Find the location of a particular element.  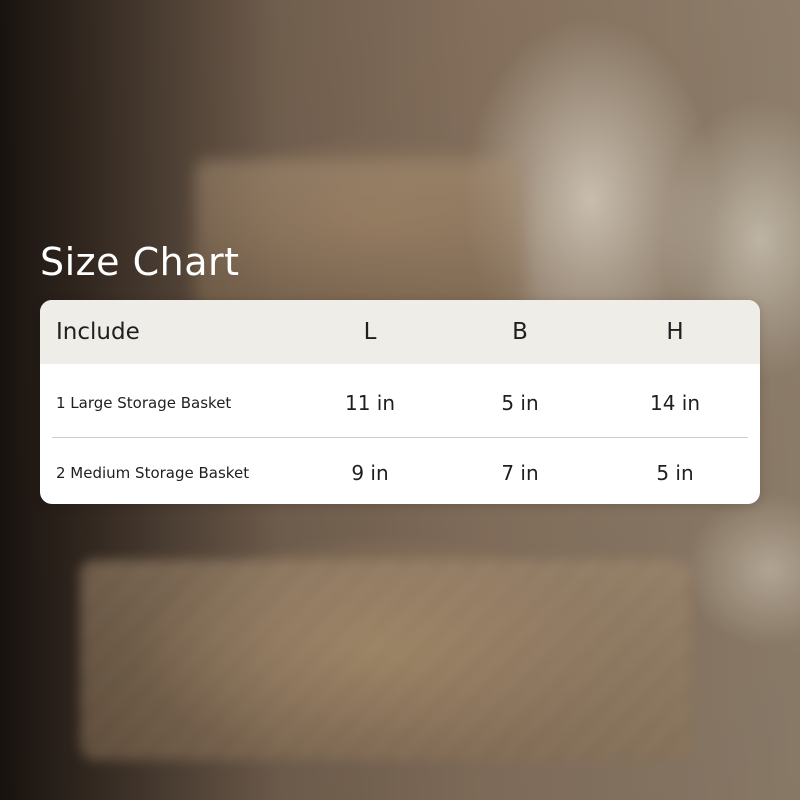

breadth-value: 7 in is located at coordinates (520, 473).